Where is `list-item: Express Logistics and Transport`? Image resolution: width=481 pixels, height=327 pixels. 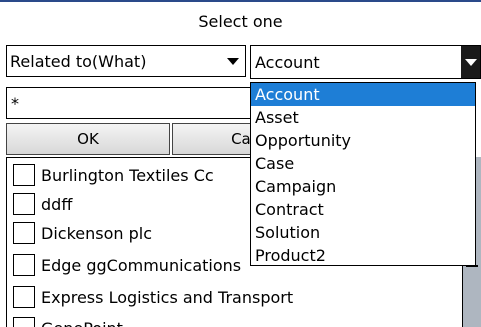
list-item: Express Logistics and Transport is located at coordinates (153, 297).